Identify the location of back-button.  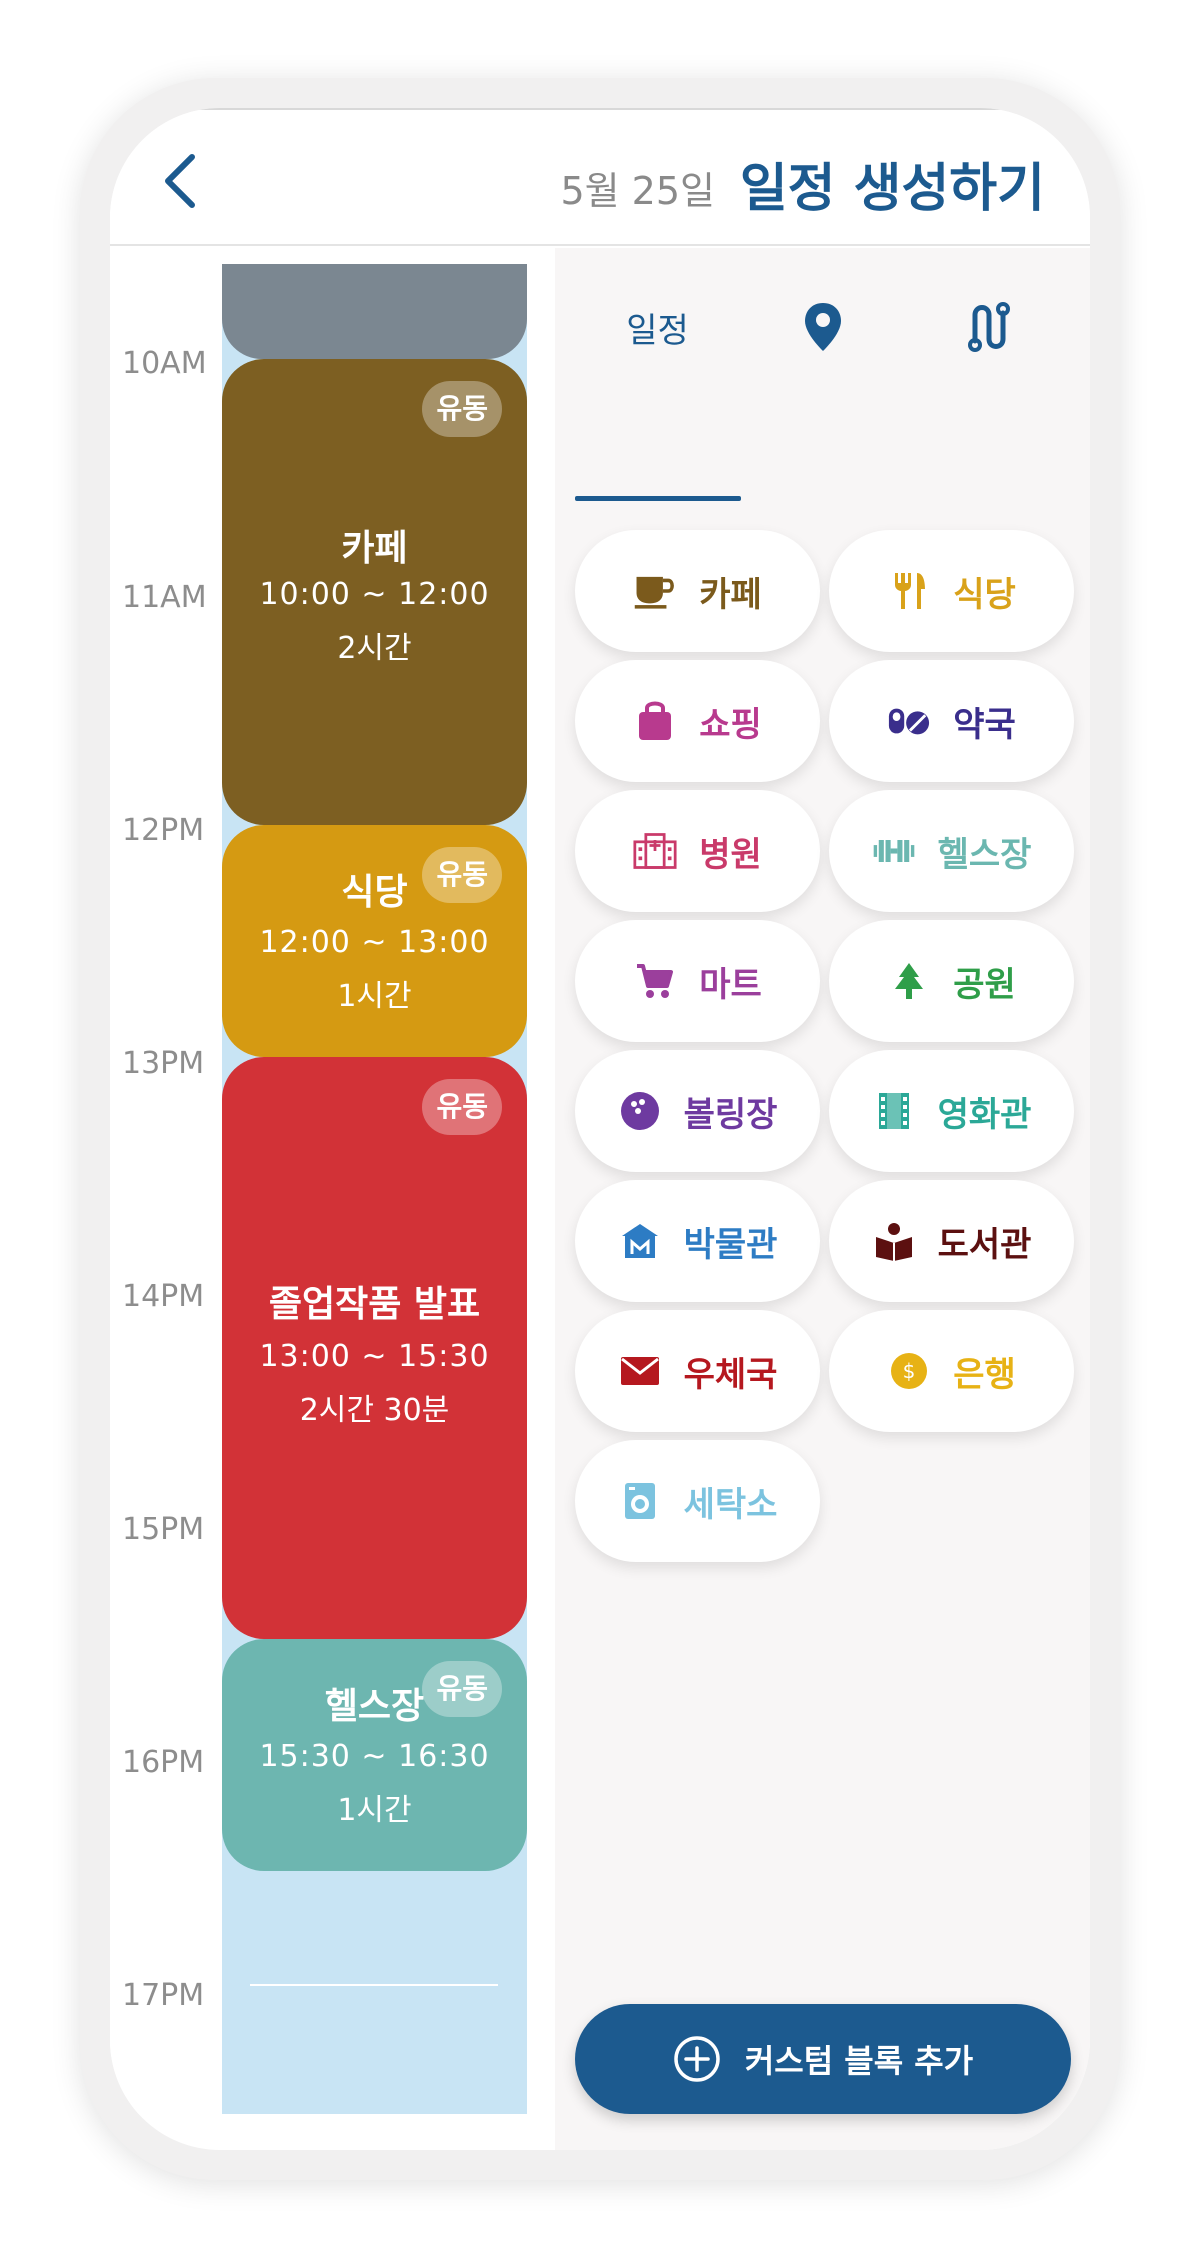
(180, 181).